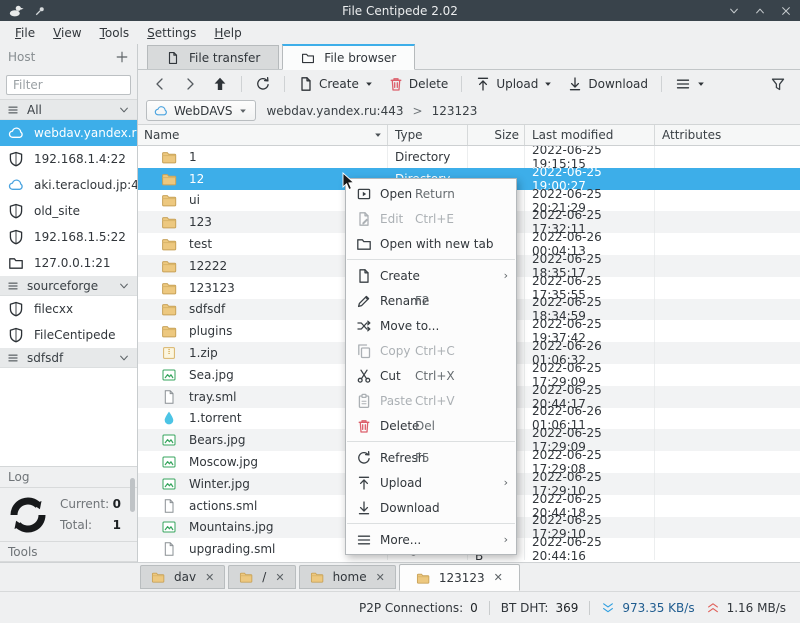 This screenshot has height=623, width=800. What do you see at coordinates (68, 335) in the screenshot?
I see `sidebar-item-filecentipede: FileCentipede` at bounding box center [68, 335].